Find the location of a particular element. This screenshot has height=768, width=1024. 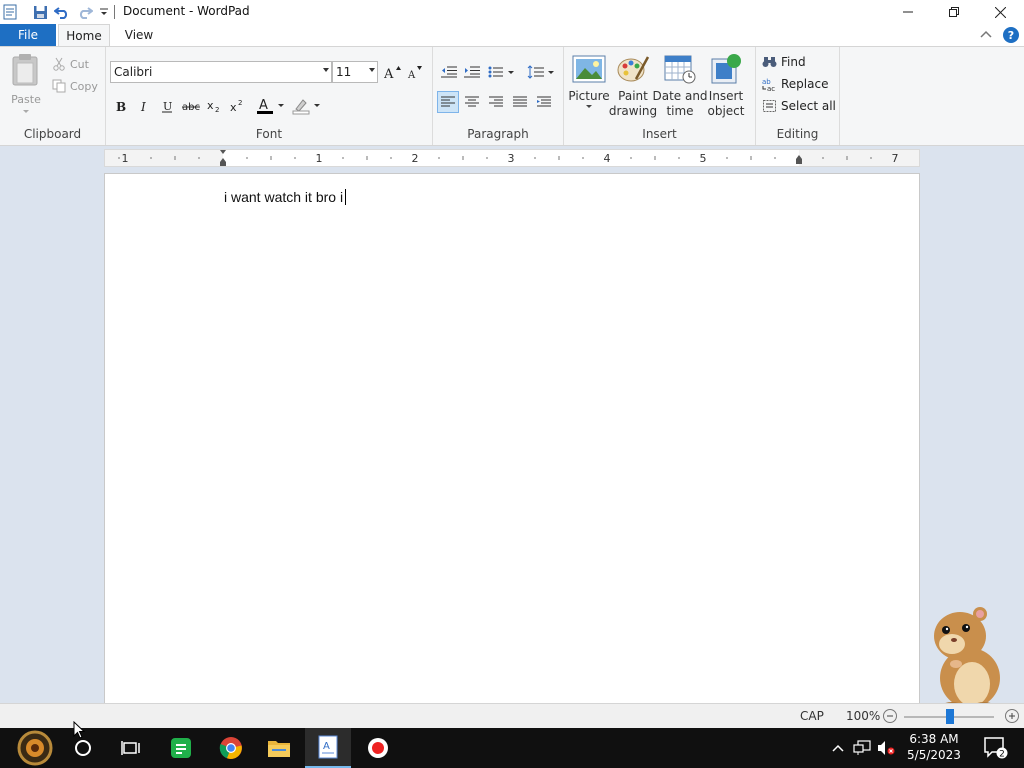

ribbon-tab-row: File Home View ? is located at coordinates (512, 35).